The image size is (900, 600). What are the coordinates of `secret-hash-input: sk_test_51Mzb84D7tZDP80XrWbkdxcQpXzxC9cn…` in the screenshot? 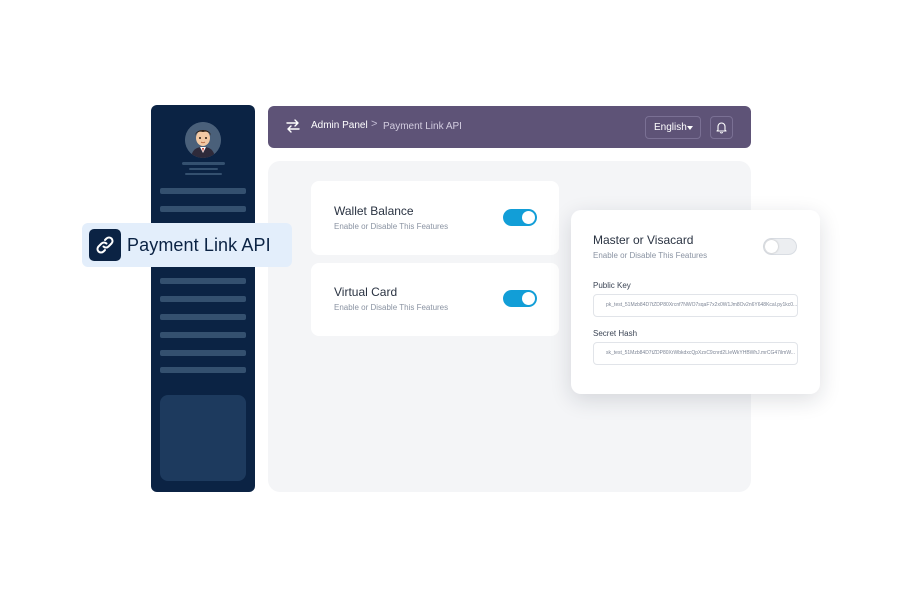 It's located at (695, 353).